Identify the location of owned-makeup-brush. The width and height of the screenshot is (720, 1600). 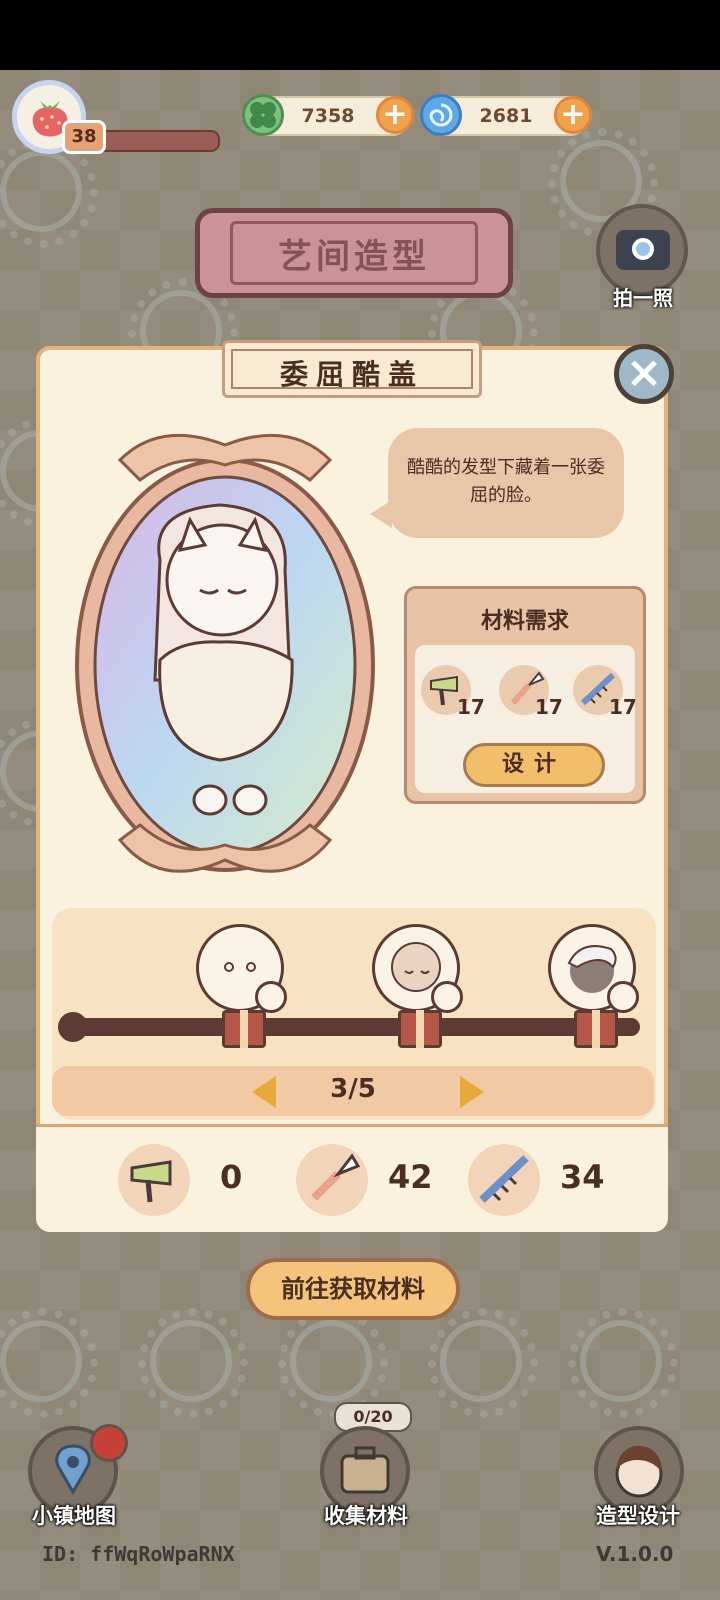
(332, 1180).